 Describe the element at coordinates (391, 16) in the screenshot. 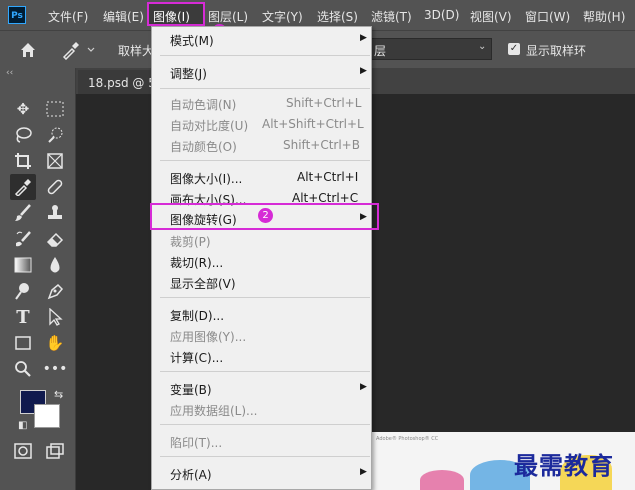

I see `menu-filter: 滤镜(T)` at that location.